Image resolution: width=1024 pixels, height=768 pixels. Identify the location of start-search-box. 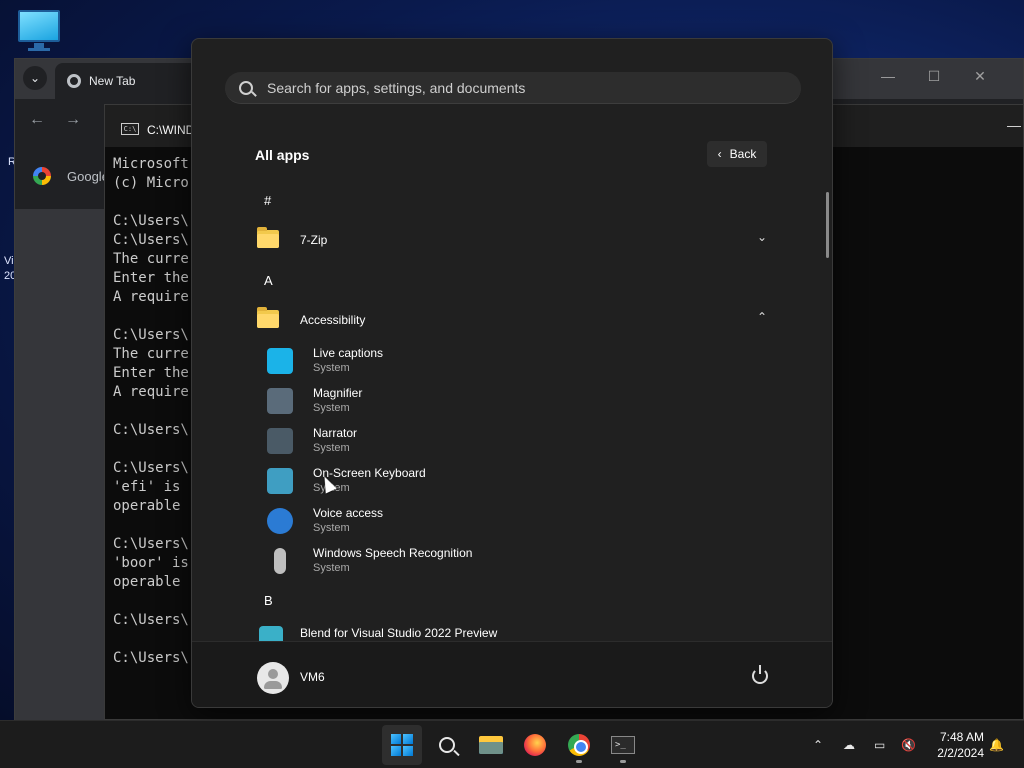
(513, 88).